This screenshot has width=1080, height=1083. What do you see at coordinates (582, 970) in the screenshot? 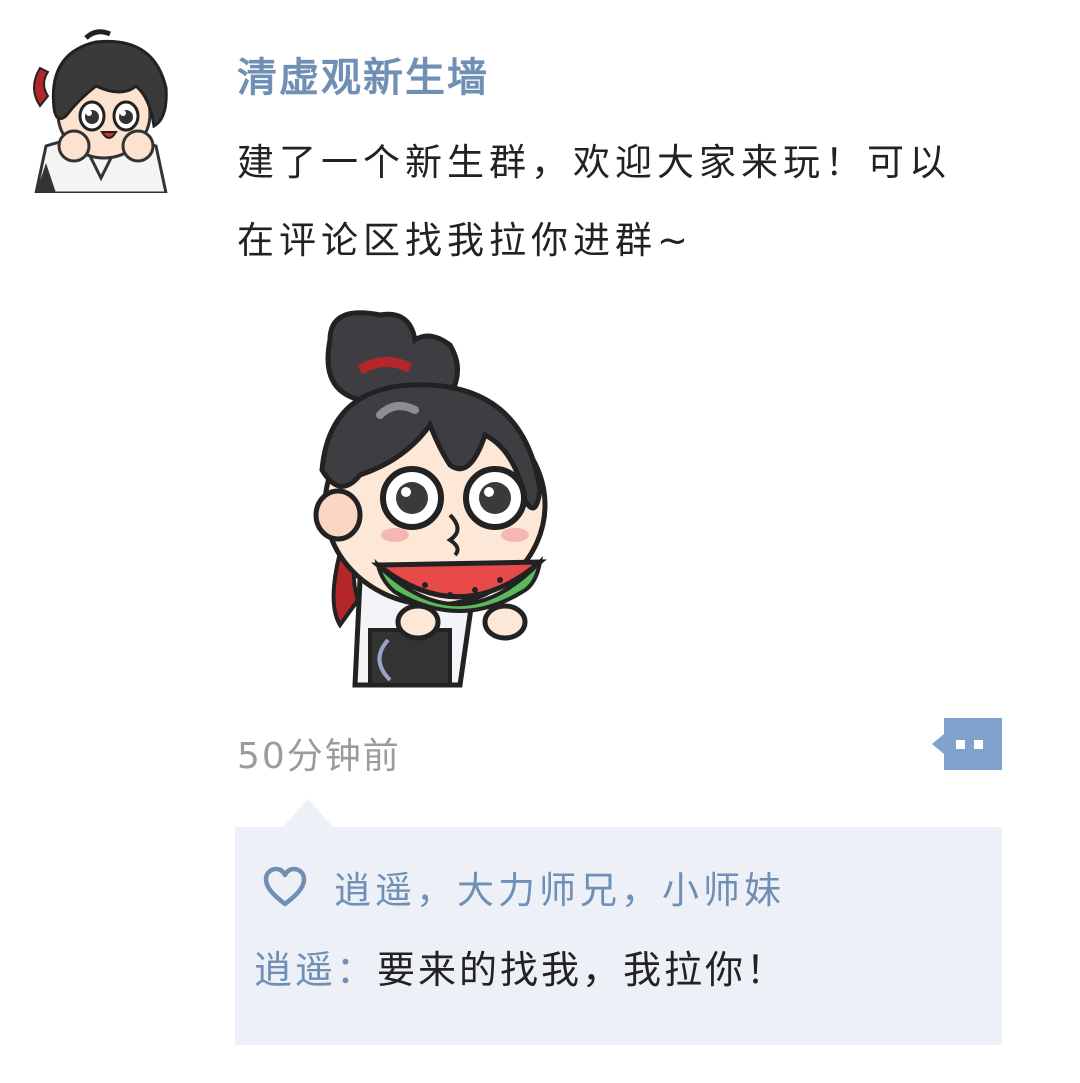
I see `comment-text: 要来的找我，我拉你！` at bounding box center [582, 970].